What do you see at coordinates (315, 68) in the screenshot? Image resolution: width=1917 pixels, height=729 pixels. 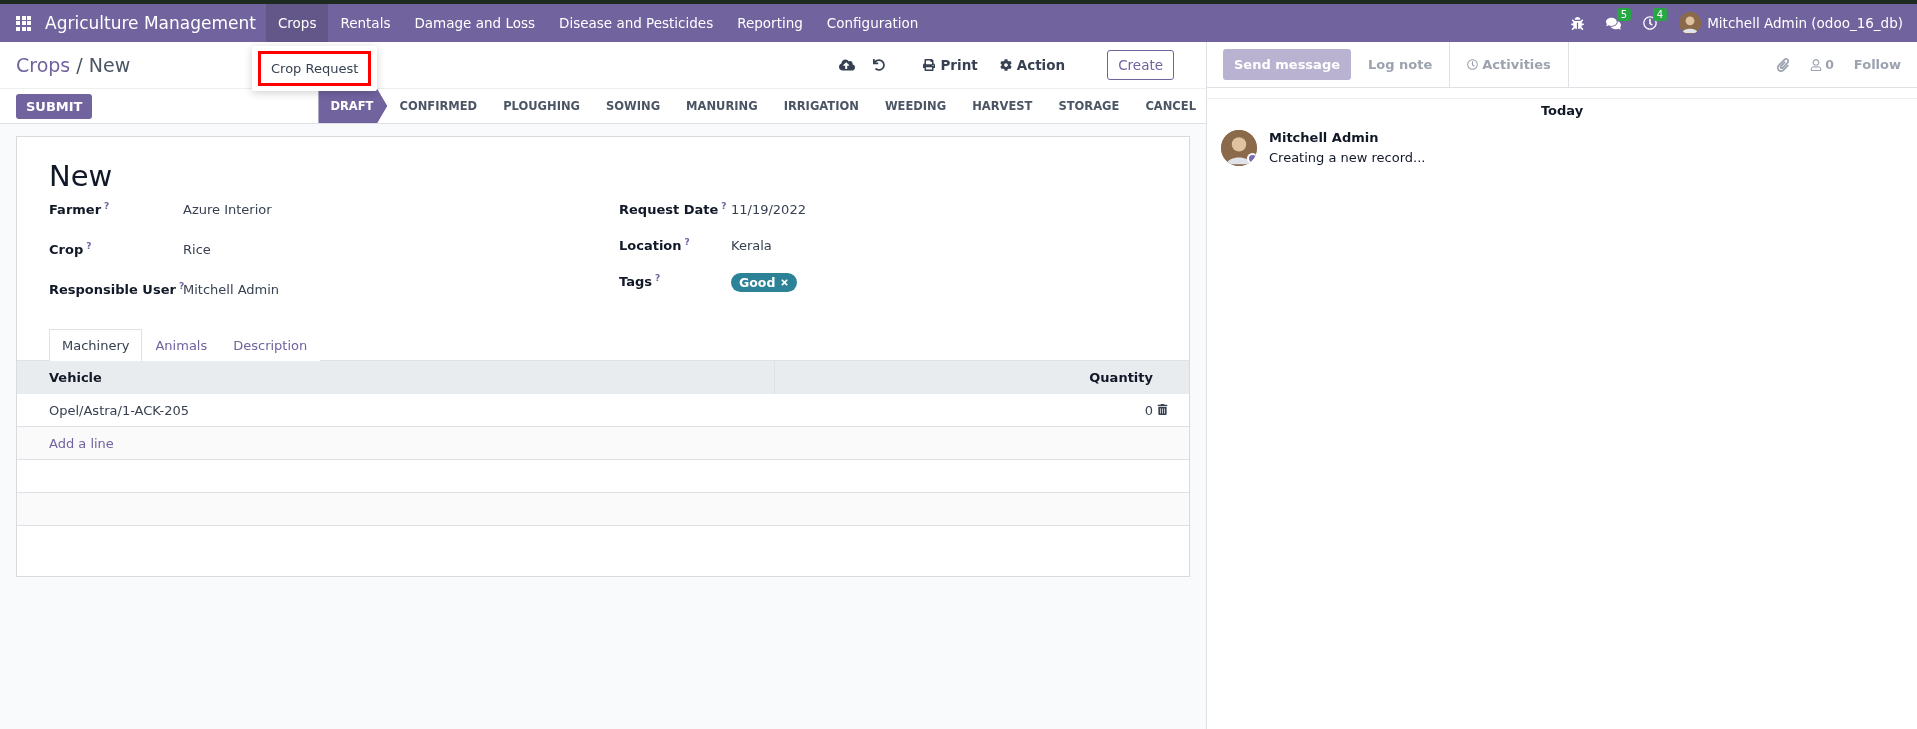 I see `dropdown-item: Crop Request` at bounding box center [315, 68].